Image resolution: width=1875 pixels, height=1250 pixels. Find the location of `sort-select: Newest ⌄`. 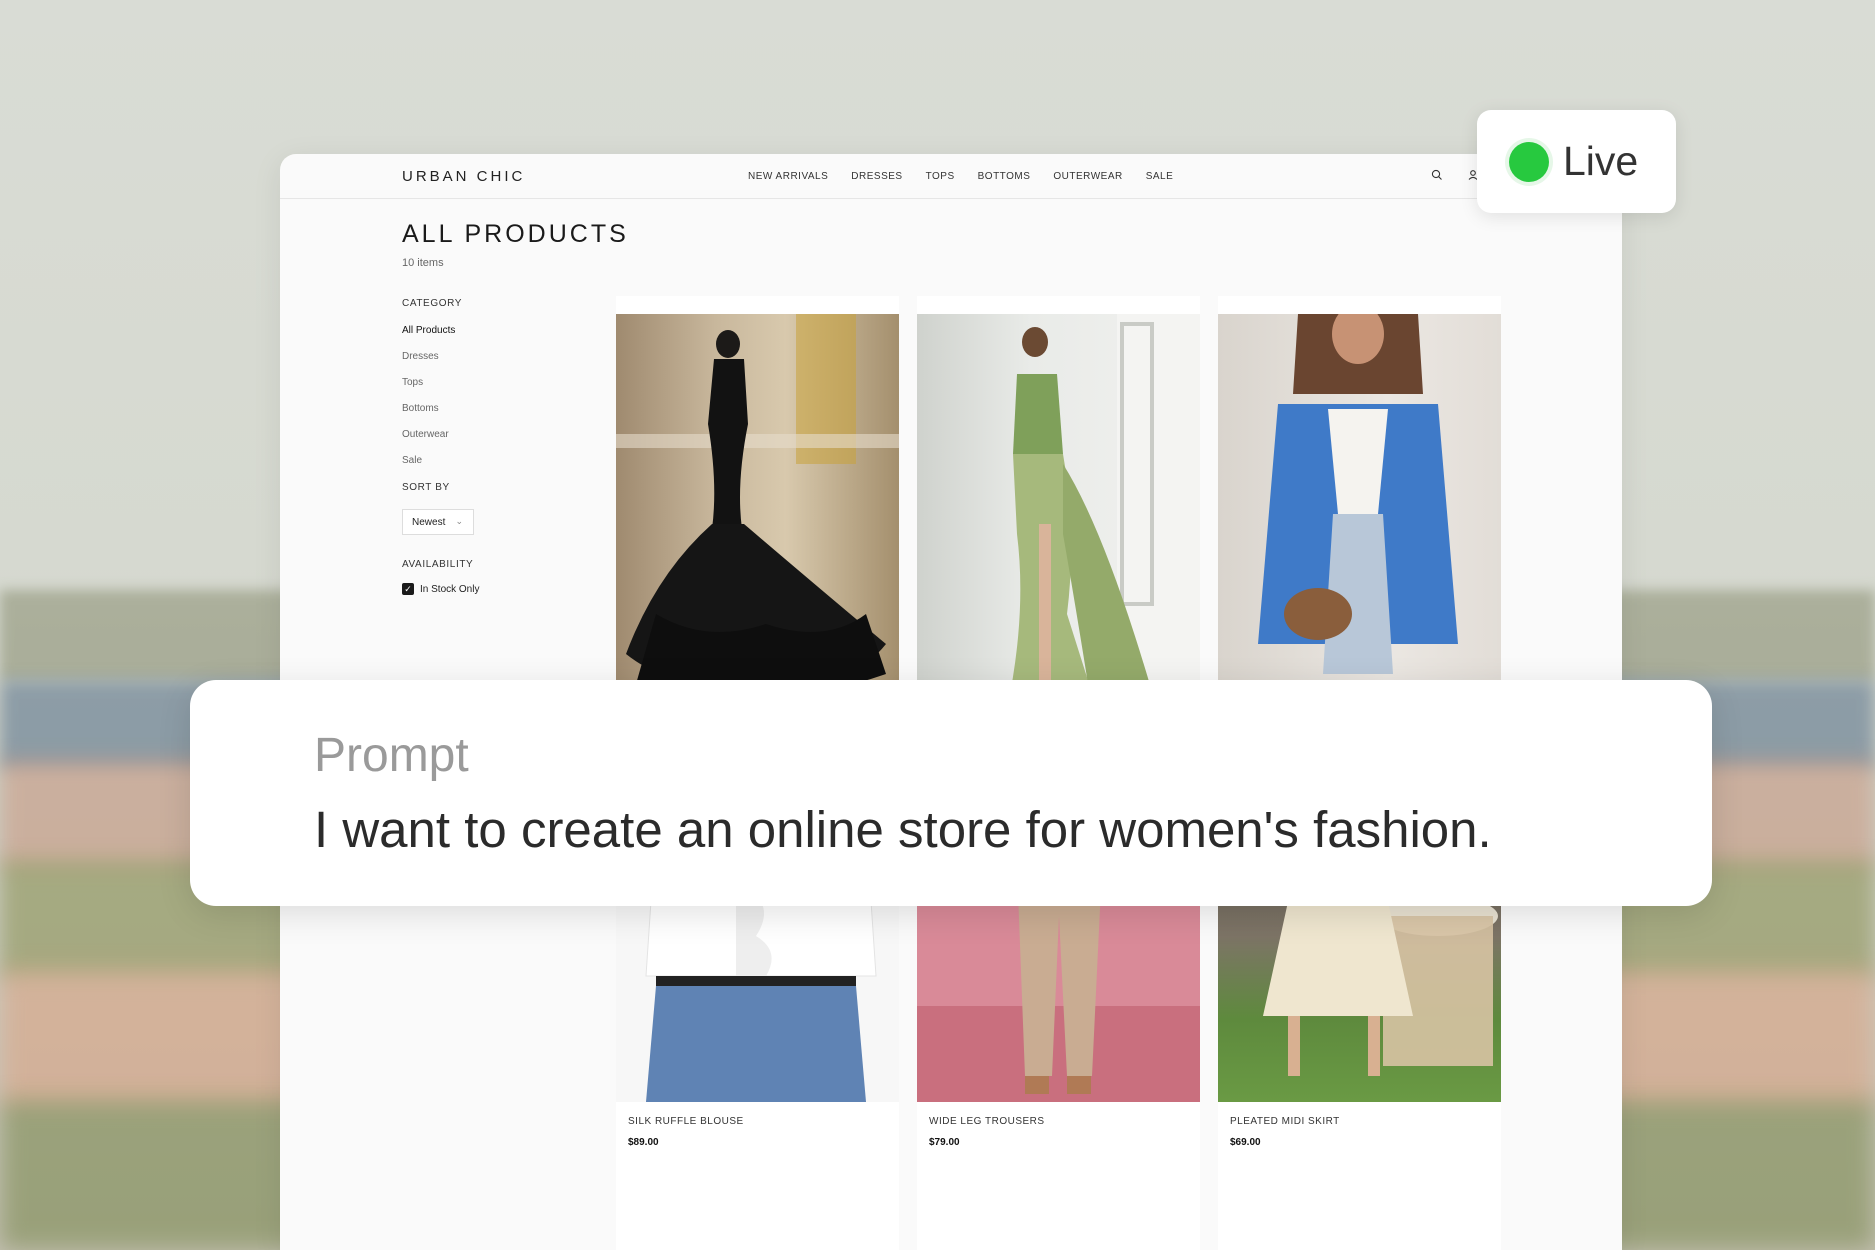

sort-select: Newest ⌄ is located at coordinates (438, 522).